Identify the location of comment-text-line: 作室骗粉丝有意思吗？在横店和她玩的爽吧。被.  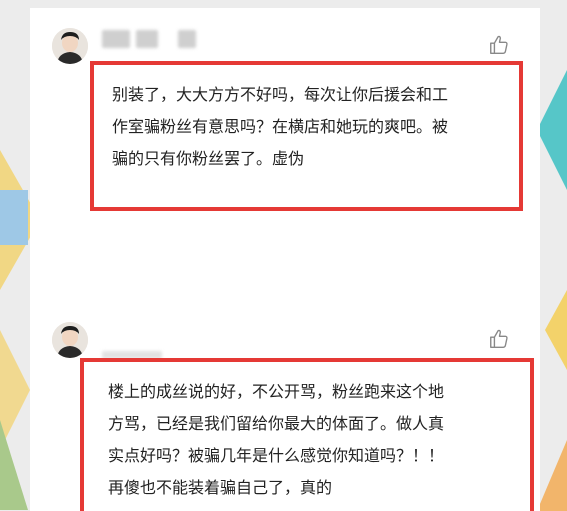
(280, 126).